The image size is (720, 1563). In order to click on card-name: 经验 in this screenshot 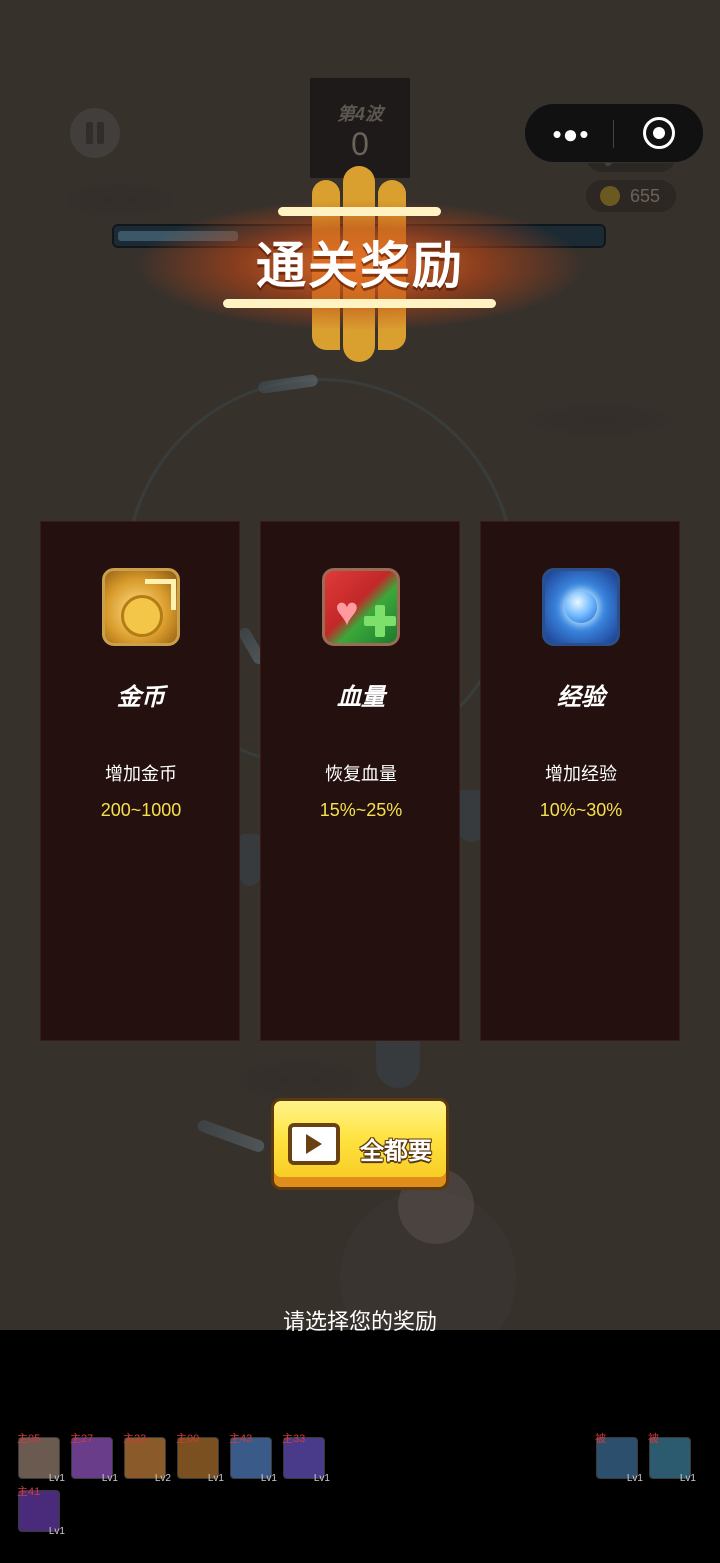, I will do `click(581, 697)`.